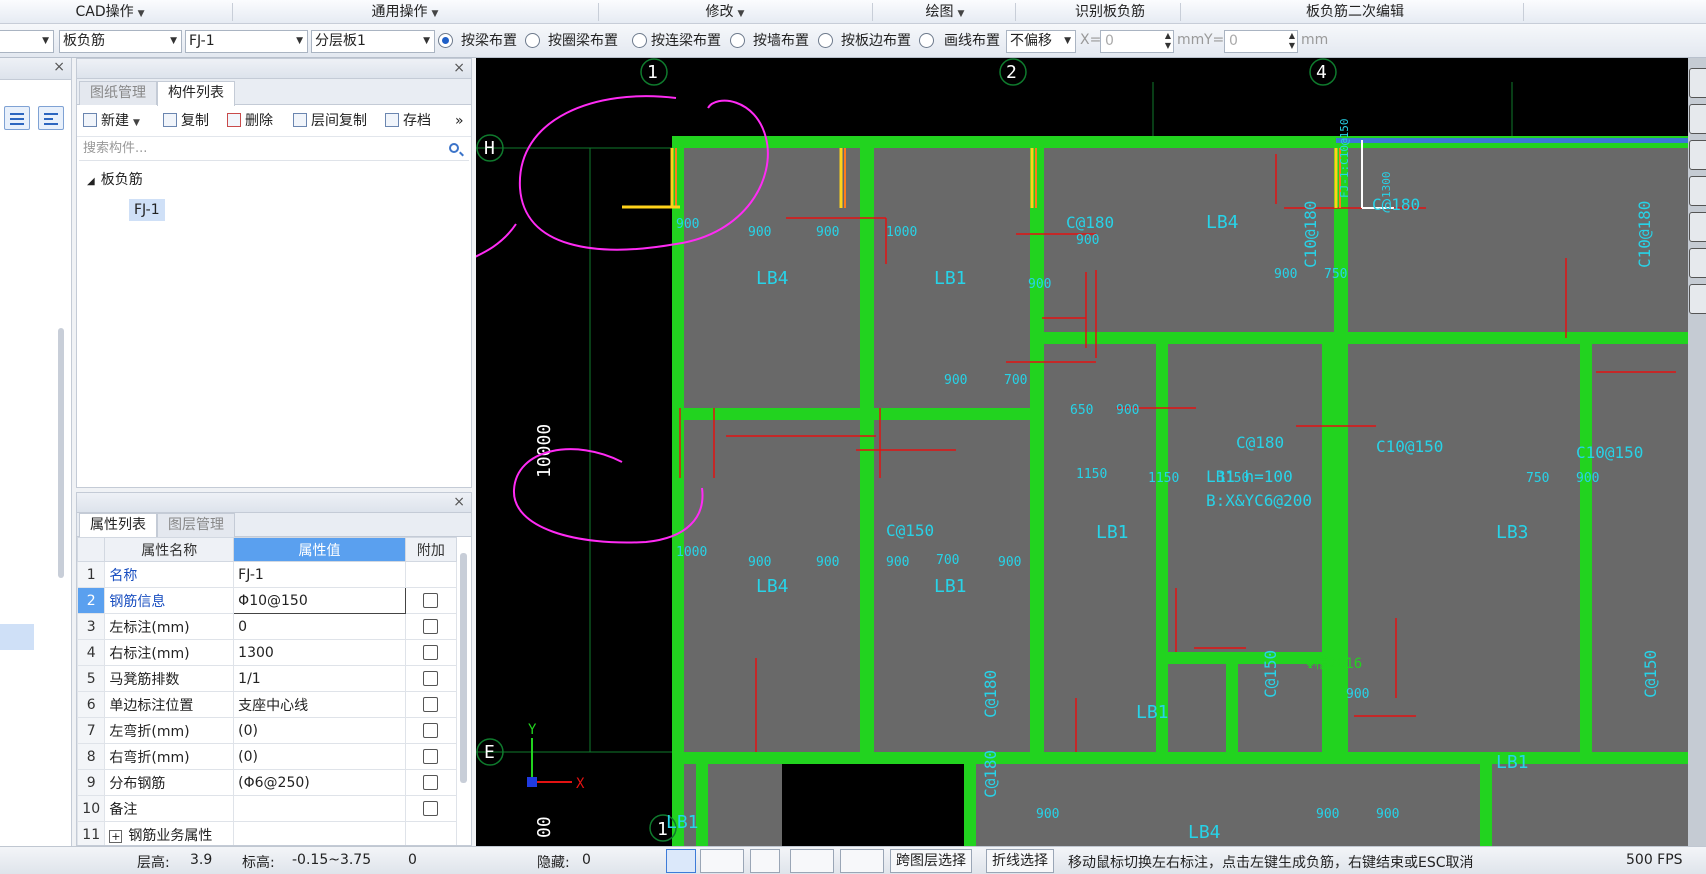 This screenshot has height=874, width=1706. Describe the element at coordinates (972, 41) in the screenshot. I see `radio-draw-line-label: 画线布置` at that location.